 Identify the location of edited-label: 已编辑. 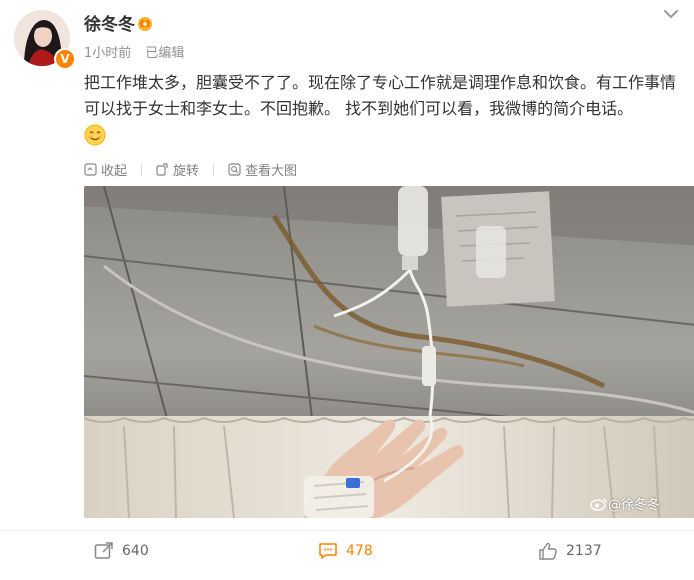
(165, 53).